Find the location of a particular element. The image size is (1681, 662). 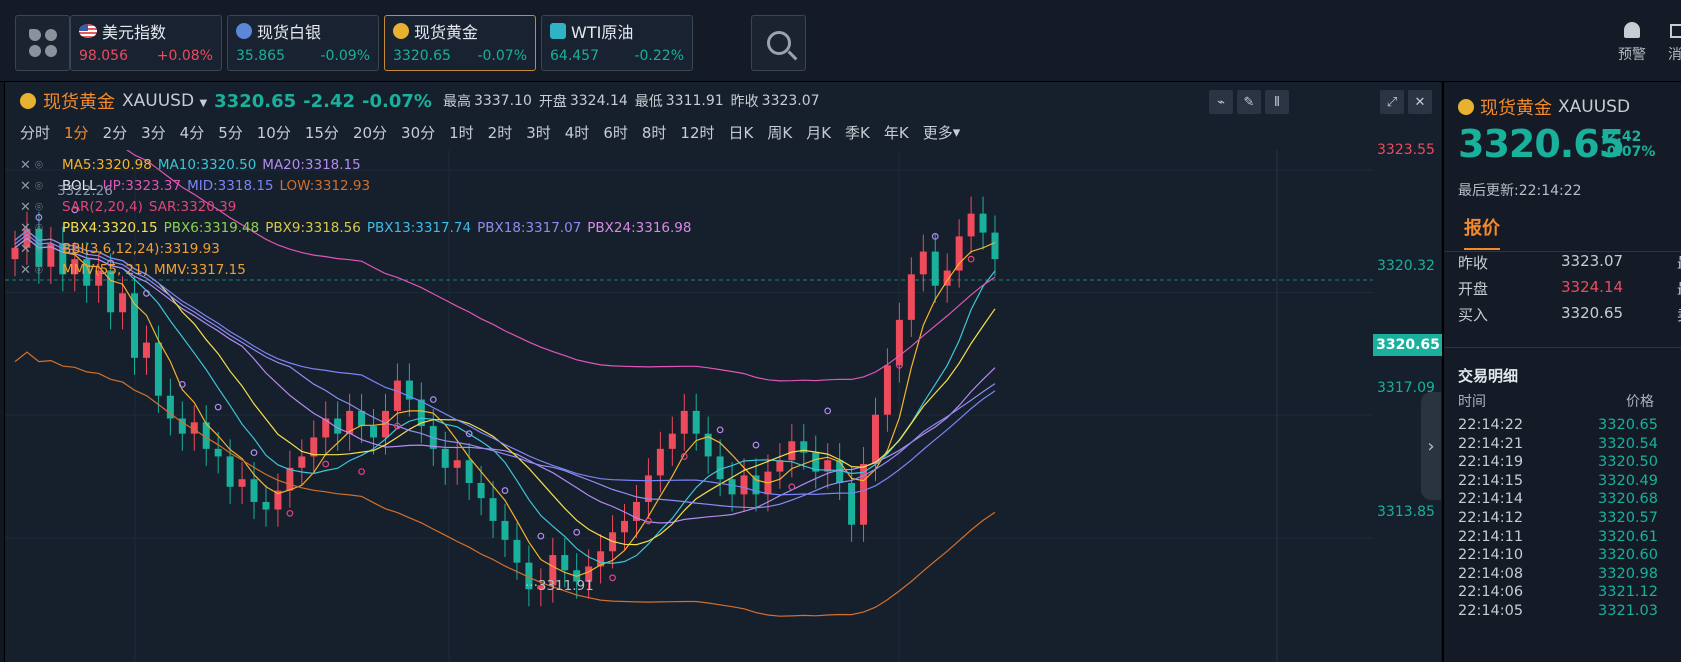

ticker-change: -0.22% is located at coordinates (659, 56).